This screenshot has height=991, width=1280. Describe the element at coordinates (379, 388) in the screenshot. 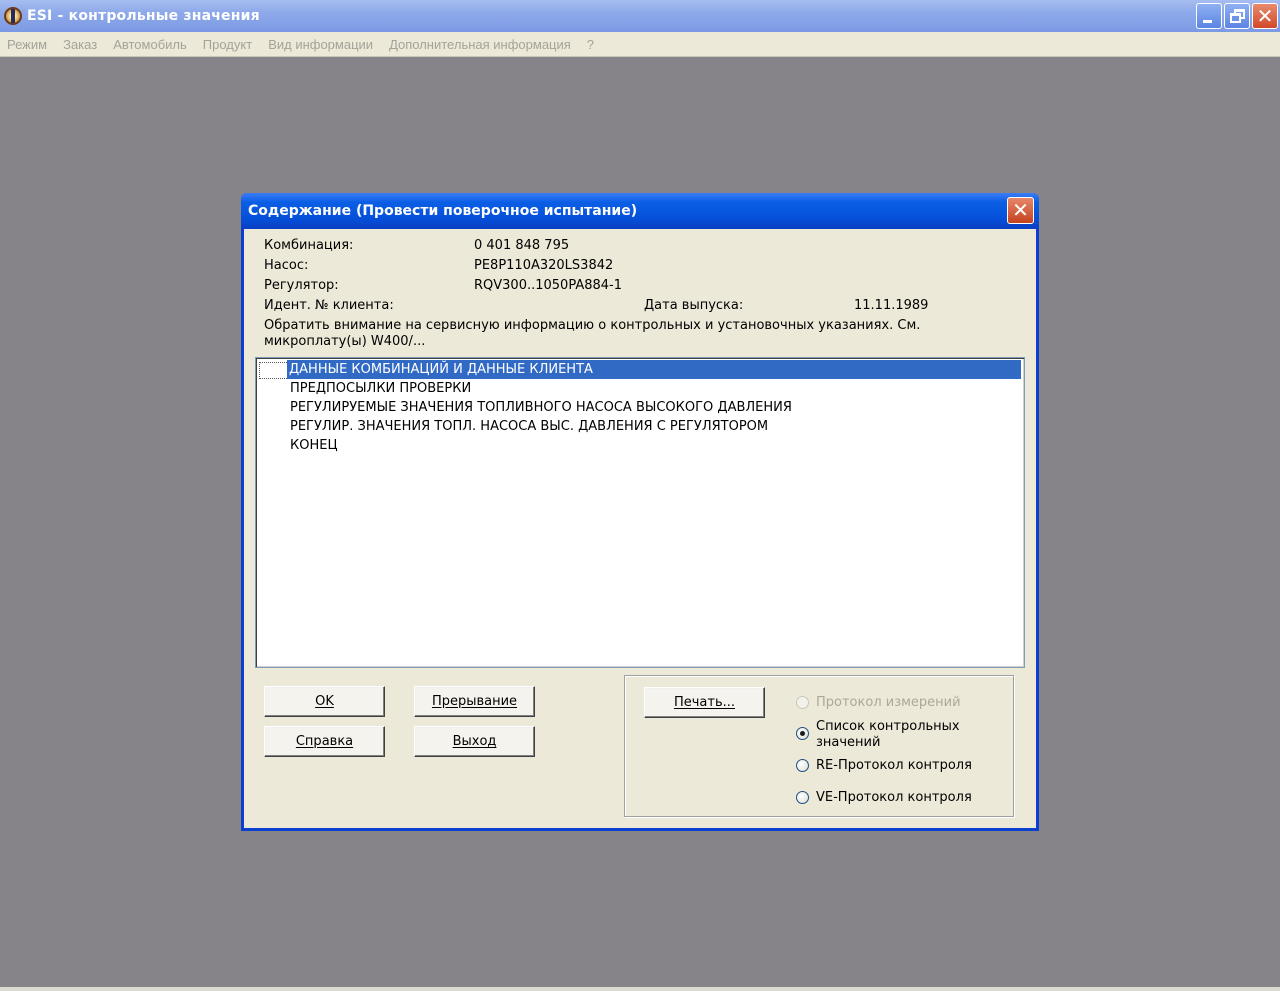

I see `list-item: ПРЕДПОСЫЛКИ ПРОВЕРКИ` at that location.